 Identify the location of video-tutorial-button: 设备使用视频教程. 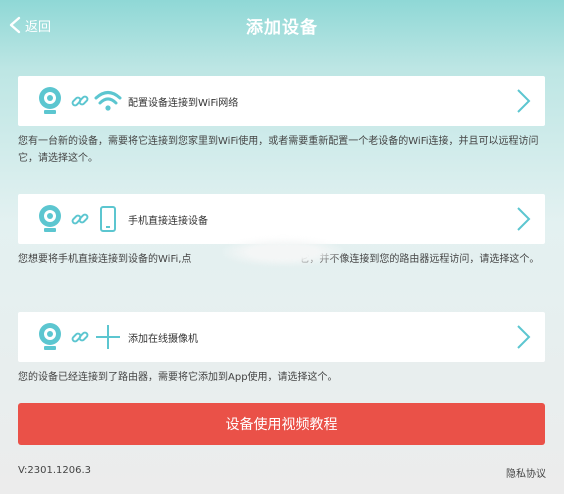
(281, 424).